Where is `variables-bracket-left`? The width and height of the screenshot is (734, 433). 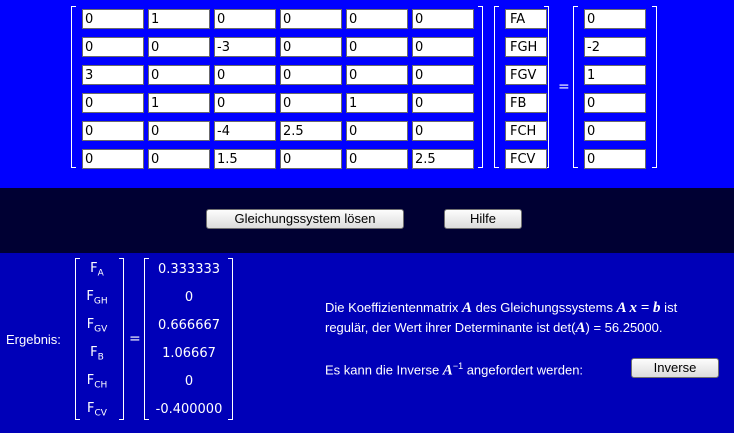 variables-bracket-left is located at coordinates (496, 87).